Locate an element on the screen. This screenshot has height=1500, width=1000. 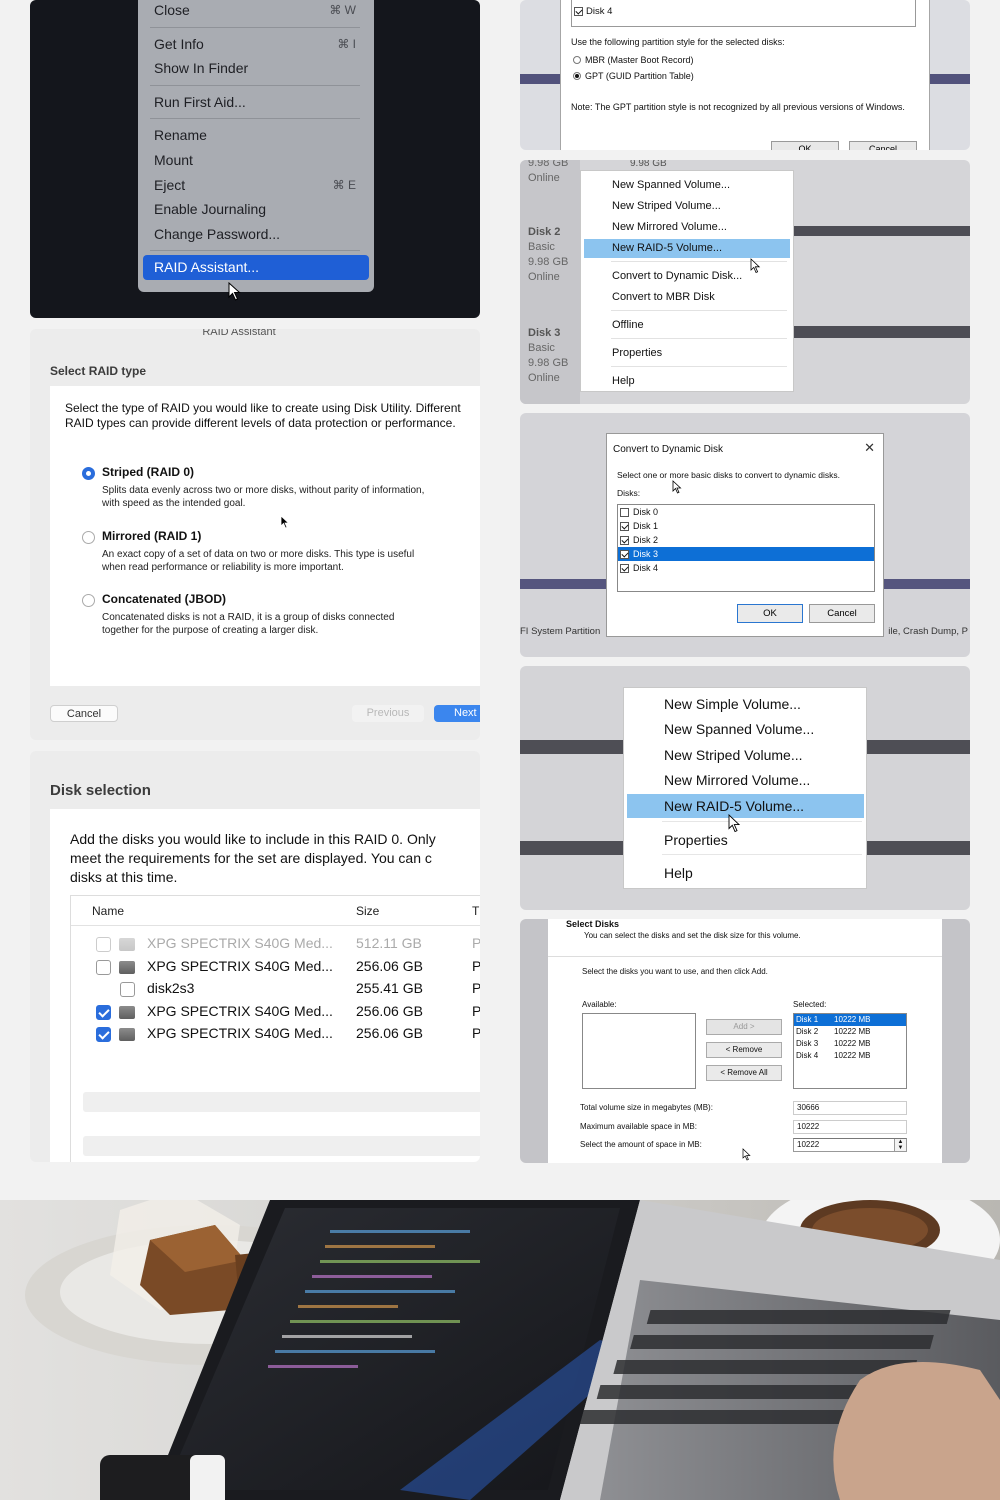
disk-checklist: Disk 0 Disk 1 Disk 2 Disk 3 Disk 4 is located at coordinates (746, 548).